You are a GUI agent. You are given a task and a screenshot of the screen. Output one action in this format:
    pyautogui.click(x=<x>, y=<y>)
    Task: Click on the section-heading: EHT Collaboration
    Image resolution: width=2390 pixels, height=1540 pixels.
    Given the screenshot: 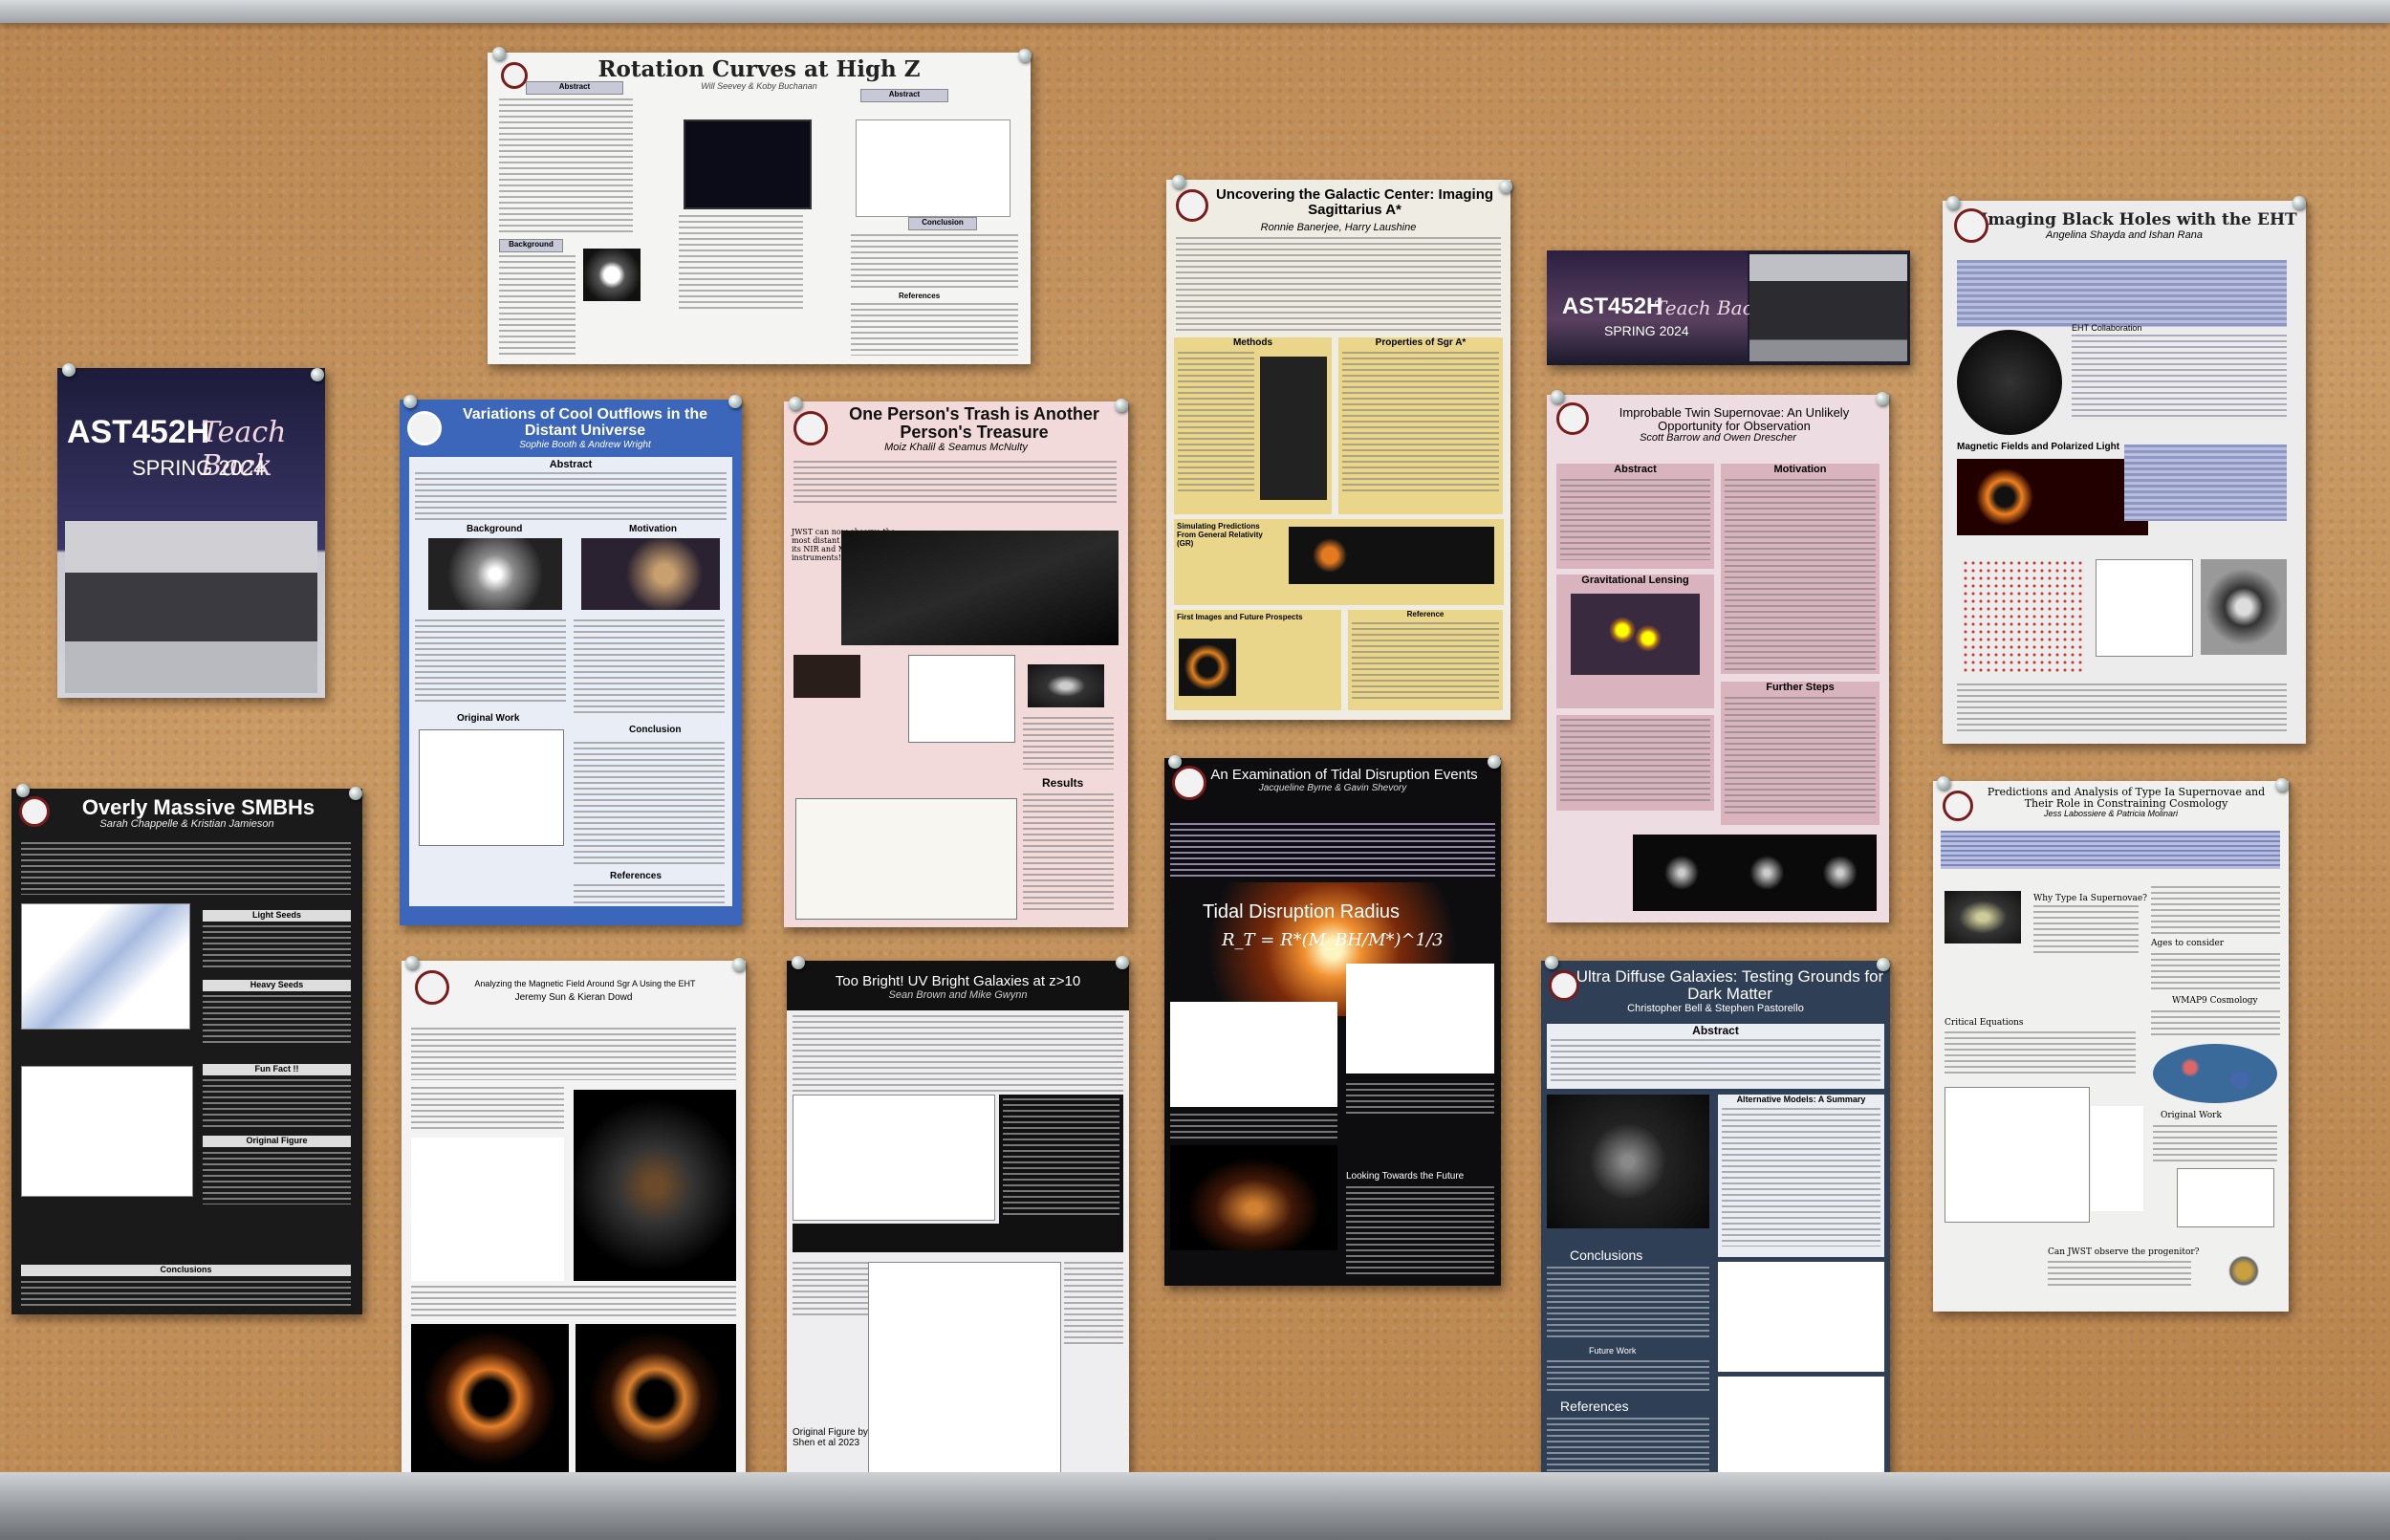 What is the action you would take?
    pyautogui.click(x=2107, y=328)
    